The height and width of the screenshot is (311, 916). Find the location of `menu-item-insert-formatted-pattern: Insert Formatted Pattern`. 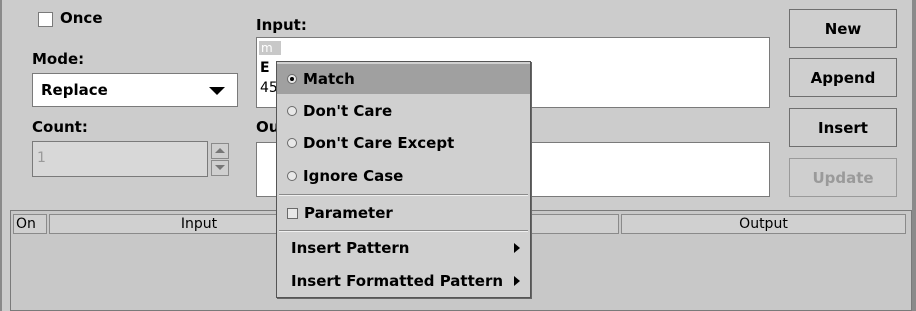

menu-item-insert-formatted-pattern: Insert Formatted Pattern is located at coordinates (403, 281).